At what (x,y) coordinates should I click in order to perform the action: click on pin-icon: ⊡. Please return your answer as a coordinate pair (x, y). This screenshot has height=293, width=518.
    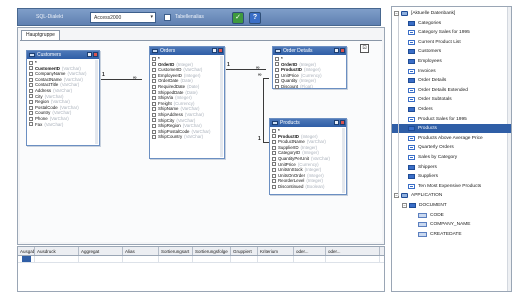
    Looking at the image, I should click on (364, 48).